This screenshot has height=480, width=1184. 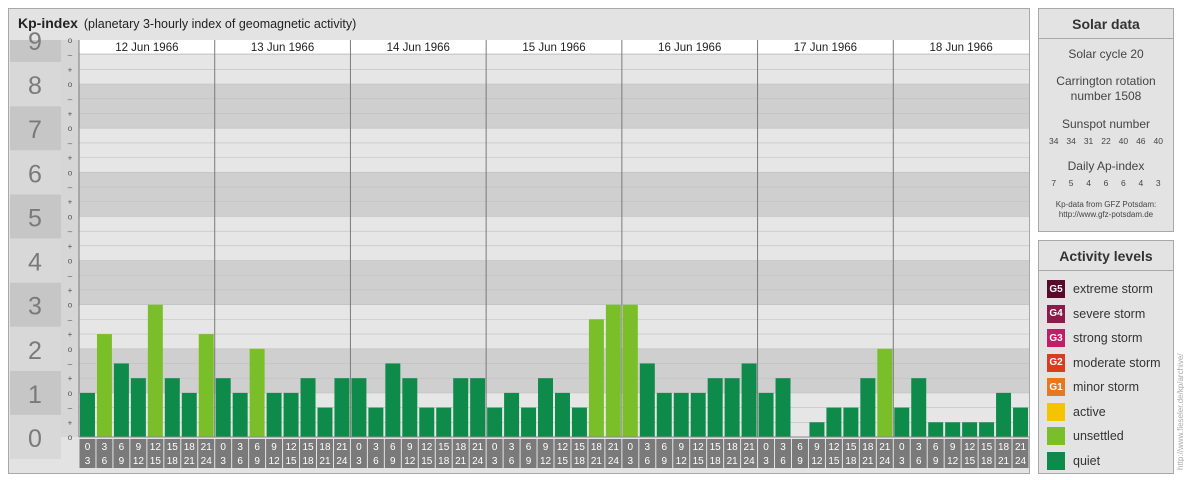 What do you see at coordinates (1106, 387) in the screenshot?
I see `legend-item-minor-storm: G1 minor storm` at bounding box center [1106, 387].